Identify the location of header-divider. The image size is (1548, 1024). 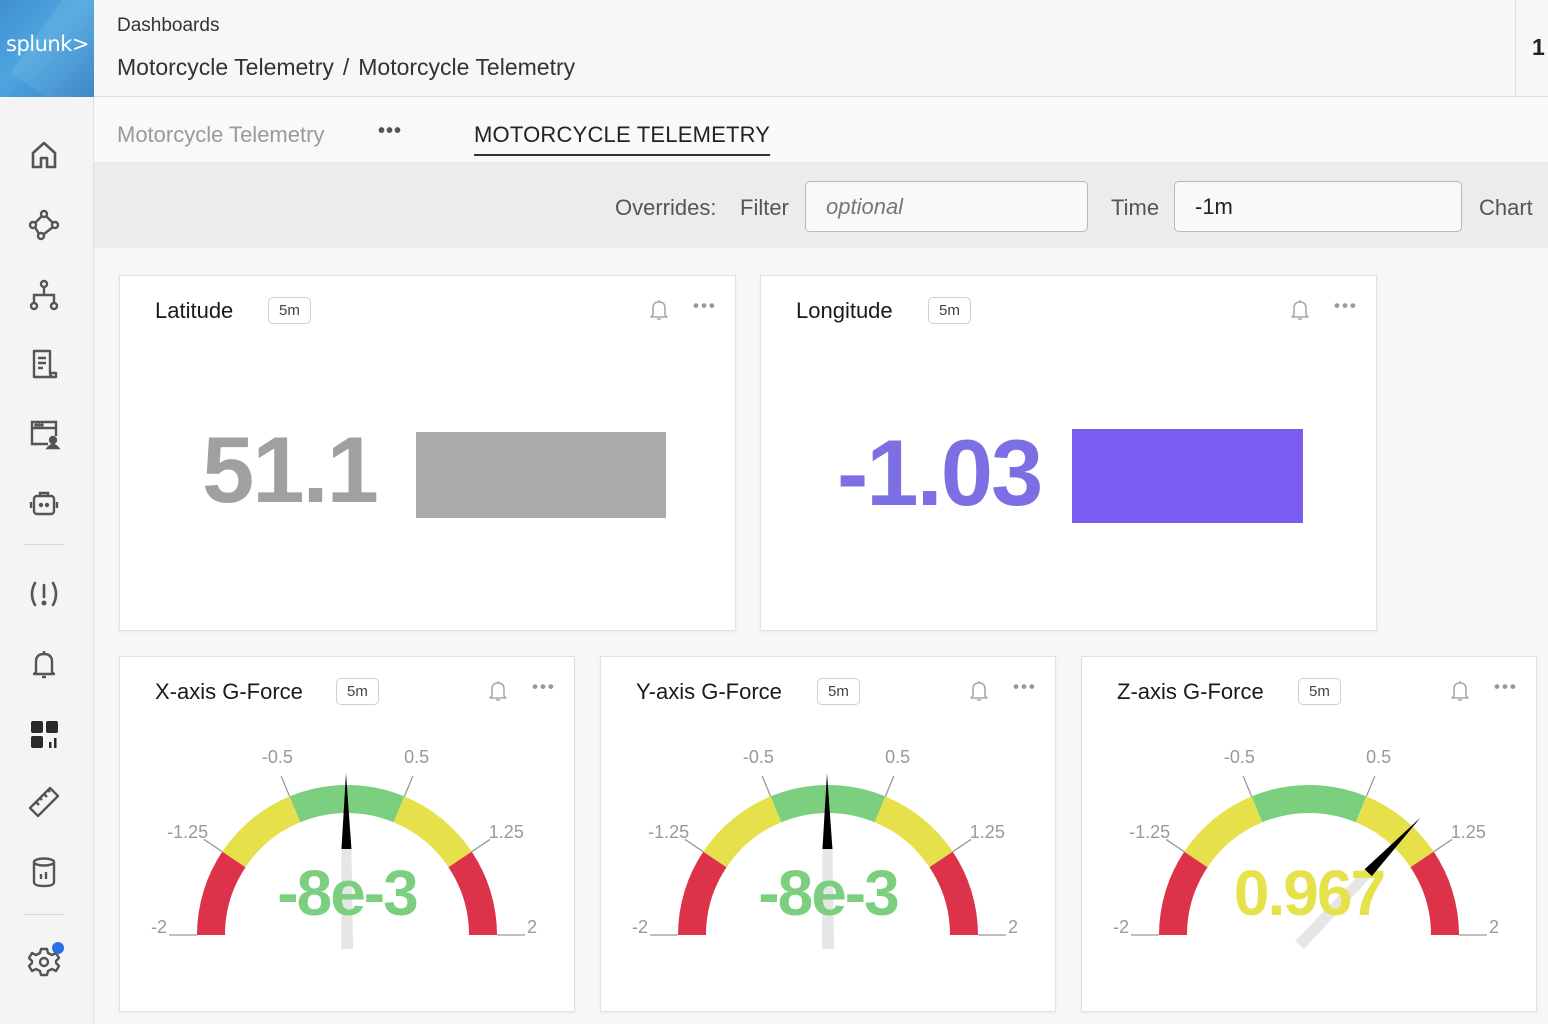
(1515, 48).